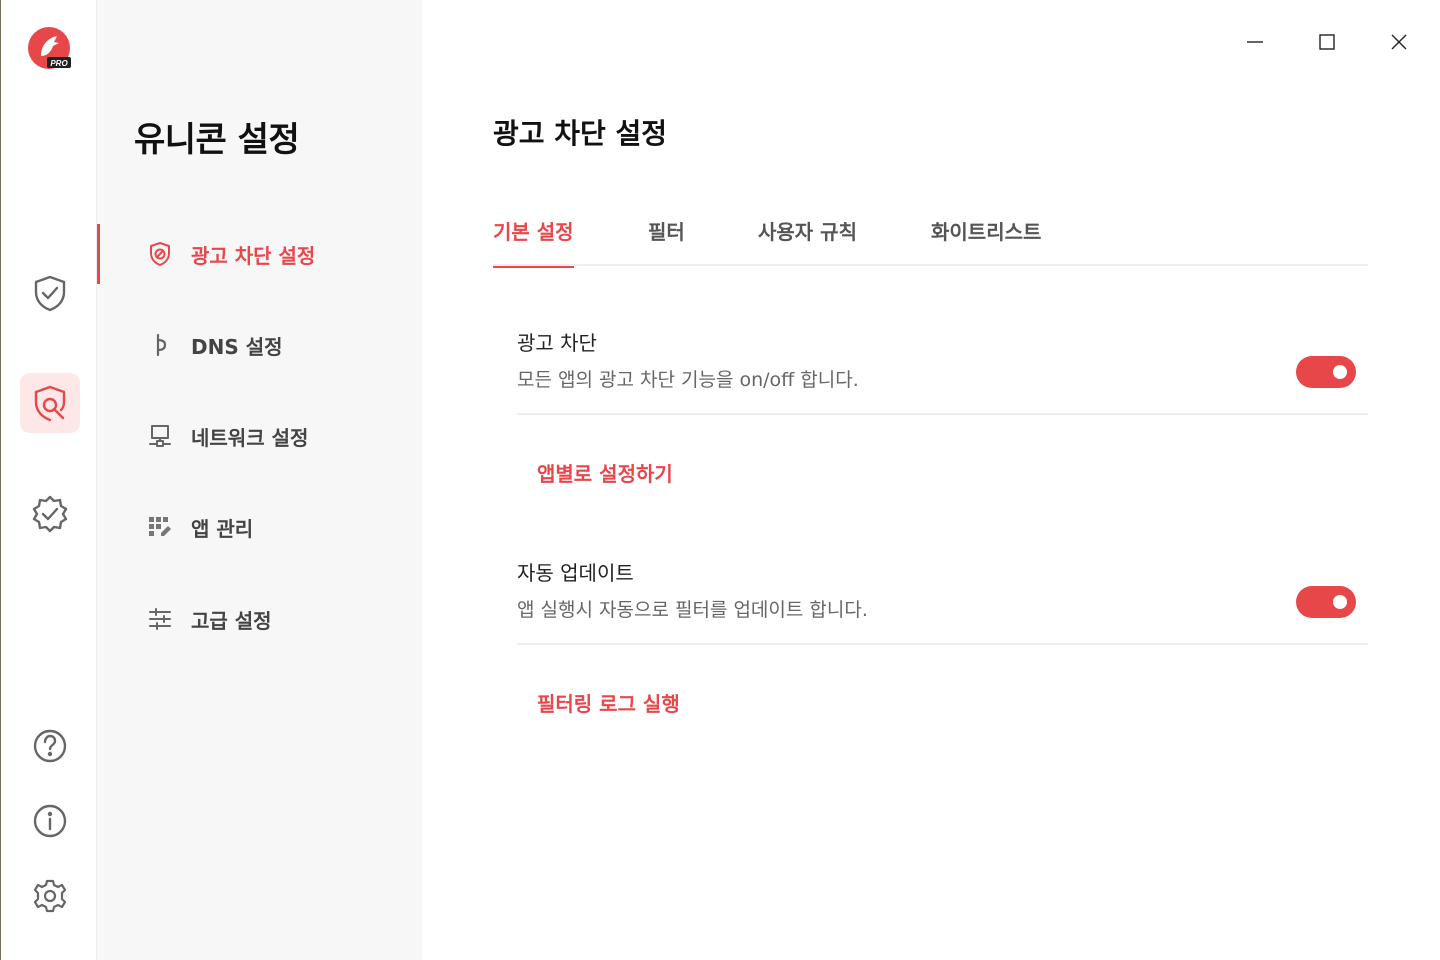 Image resolution: width=1440 pixels, height=960 pixels. Describe the element at coordinates (50, 896) in the screenshot. I see `gear-icon` at that location.